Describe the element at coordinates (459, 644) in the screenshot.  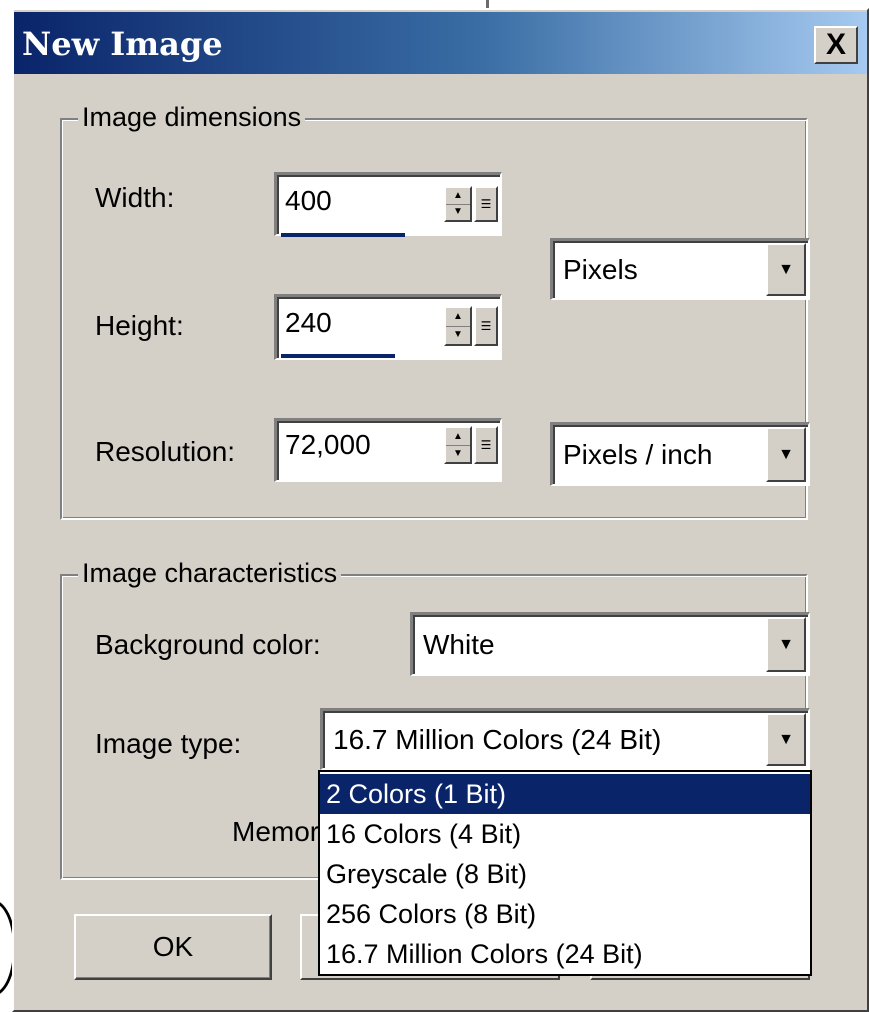
I see `background-color-value: White` at that location.